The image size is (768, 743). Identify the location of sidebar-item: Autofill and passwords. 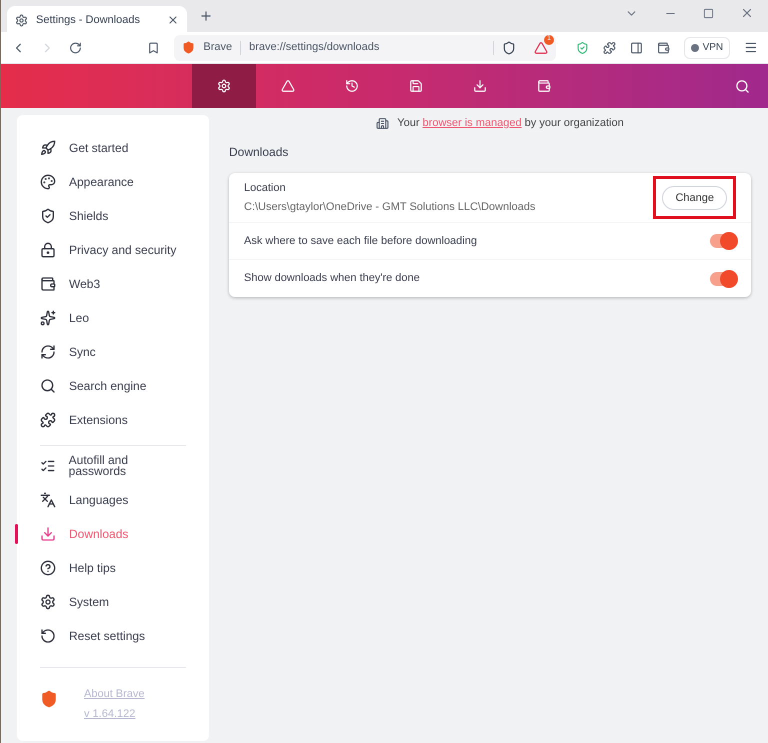
(100, 466).